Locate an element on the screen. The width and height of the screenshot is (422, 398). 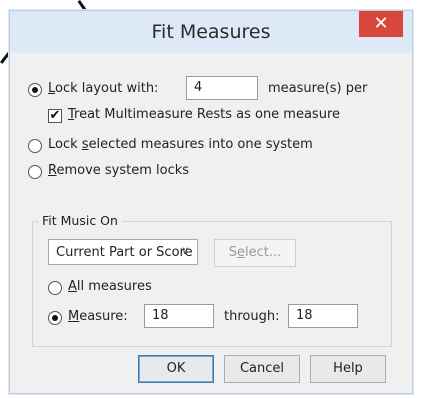
measure-range-label: Measure: is located at coordinates (98, 316).